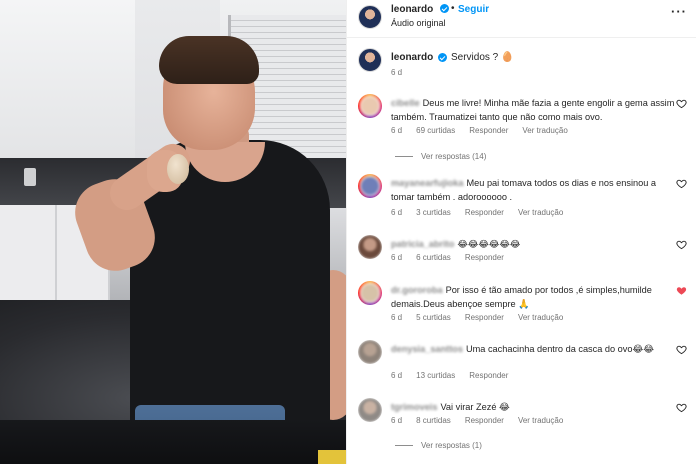 The height and width of the screenshot is (464, 696). What do you see at coordinates (427, 349) in the screenshot?
I see `commenter-username: denysia_santtos` at bounding box center [427, 349].